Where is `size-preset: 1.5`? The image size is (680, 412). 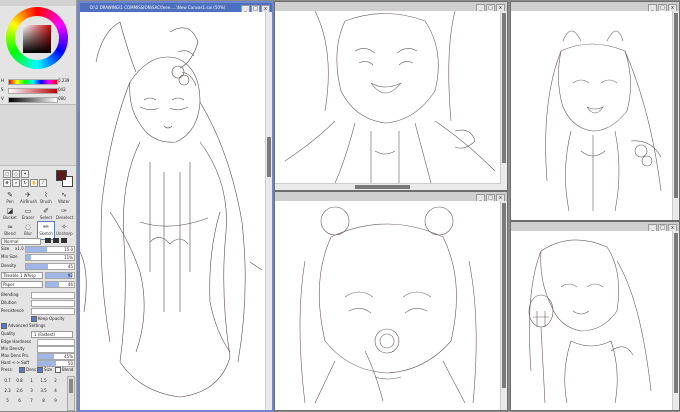
size-preset: 1.5 is located at coordinates (43, 381).